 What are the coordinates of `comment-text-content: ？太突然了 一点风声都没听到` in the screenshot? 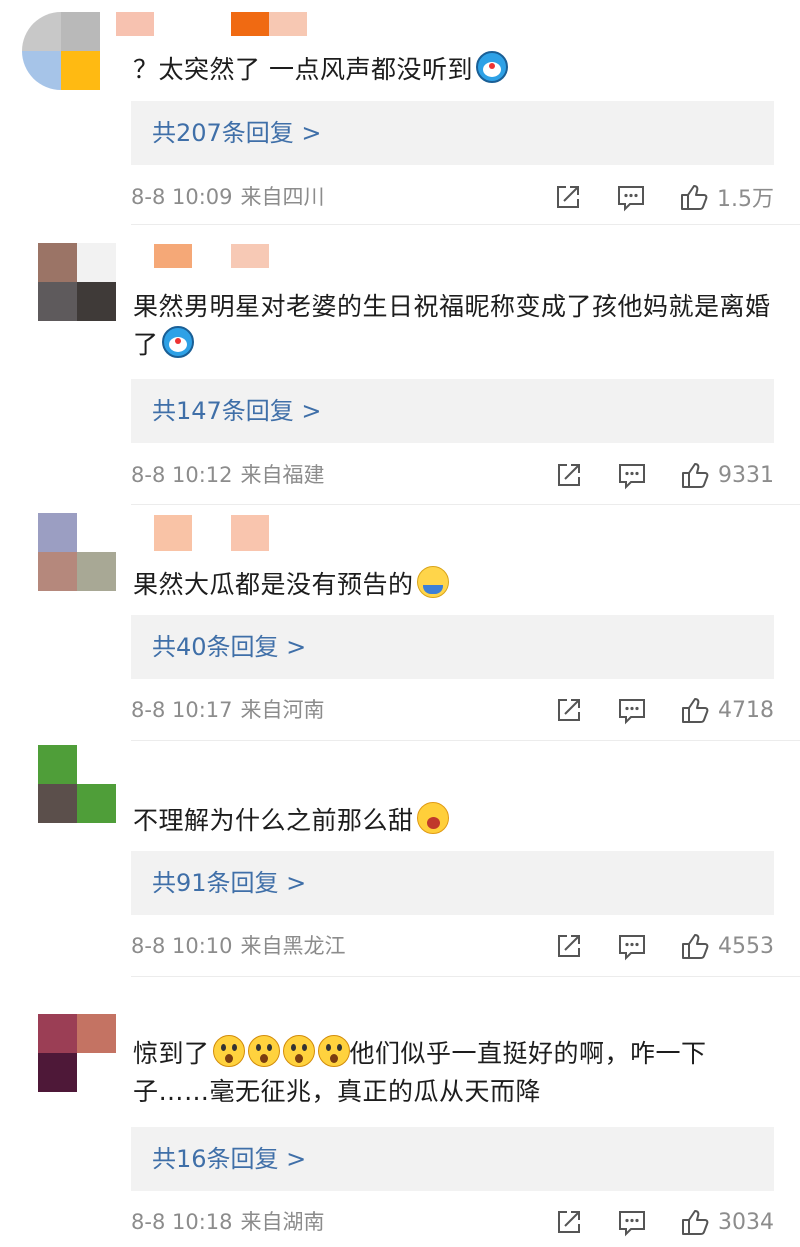 It's located at (303, 69).